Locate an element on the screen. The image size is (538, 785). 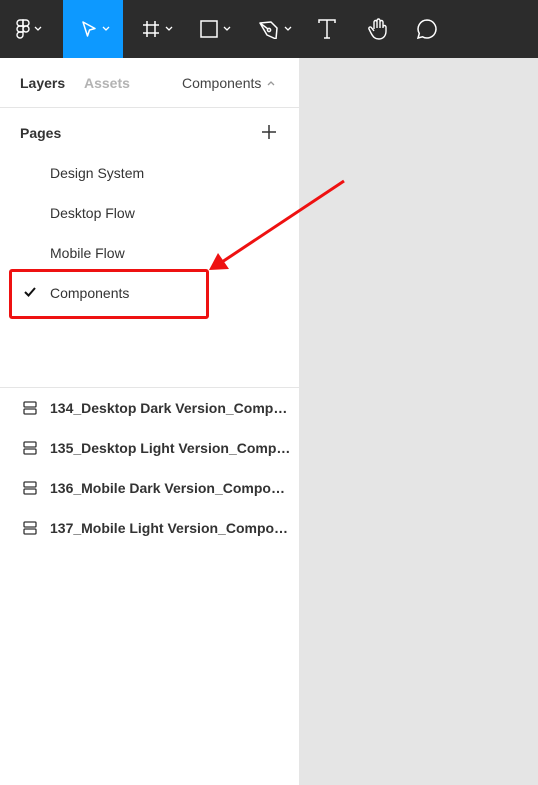
pen-icon is located at coordinates (268, 30).